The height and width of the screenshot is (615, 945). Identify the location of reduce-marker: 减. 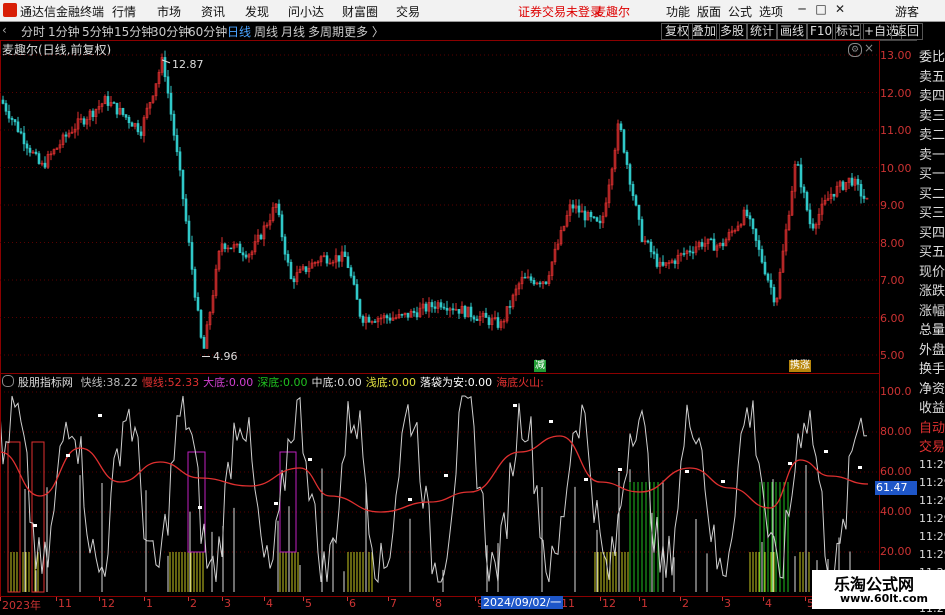
(540, 366).